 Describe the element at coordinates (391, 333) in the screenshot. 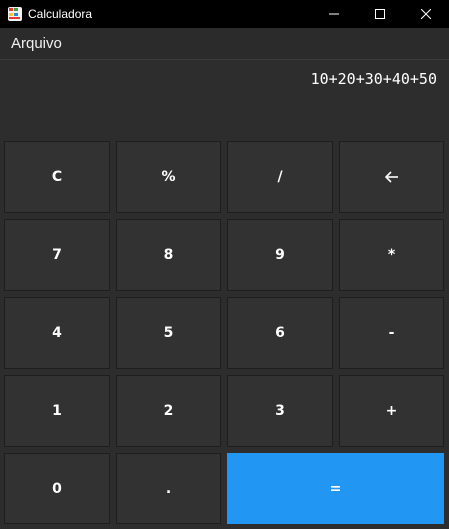

I see `subtract-button: -` at that location.